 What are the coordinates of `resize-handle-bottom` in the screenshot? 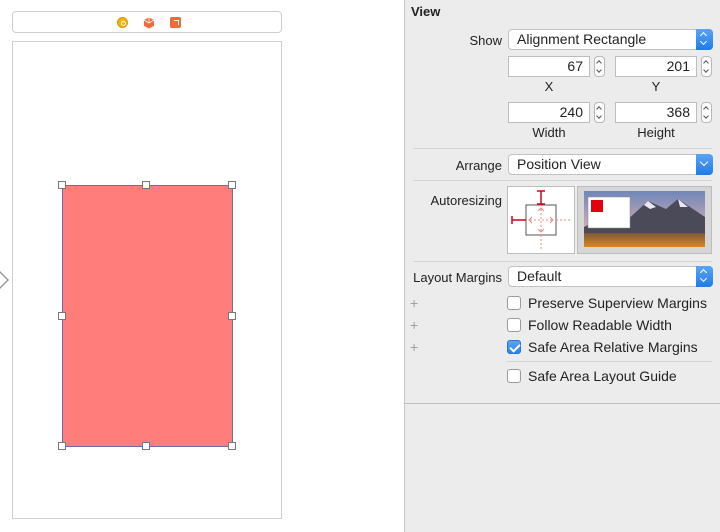 It's located at (146, 446).